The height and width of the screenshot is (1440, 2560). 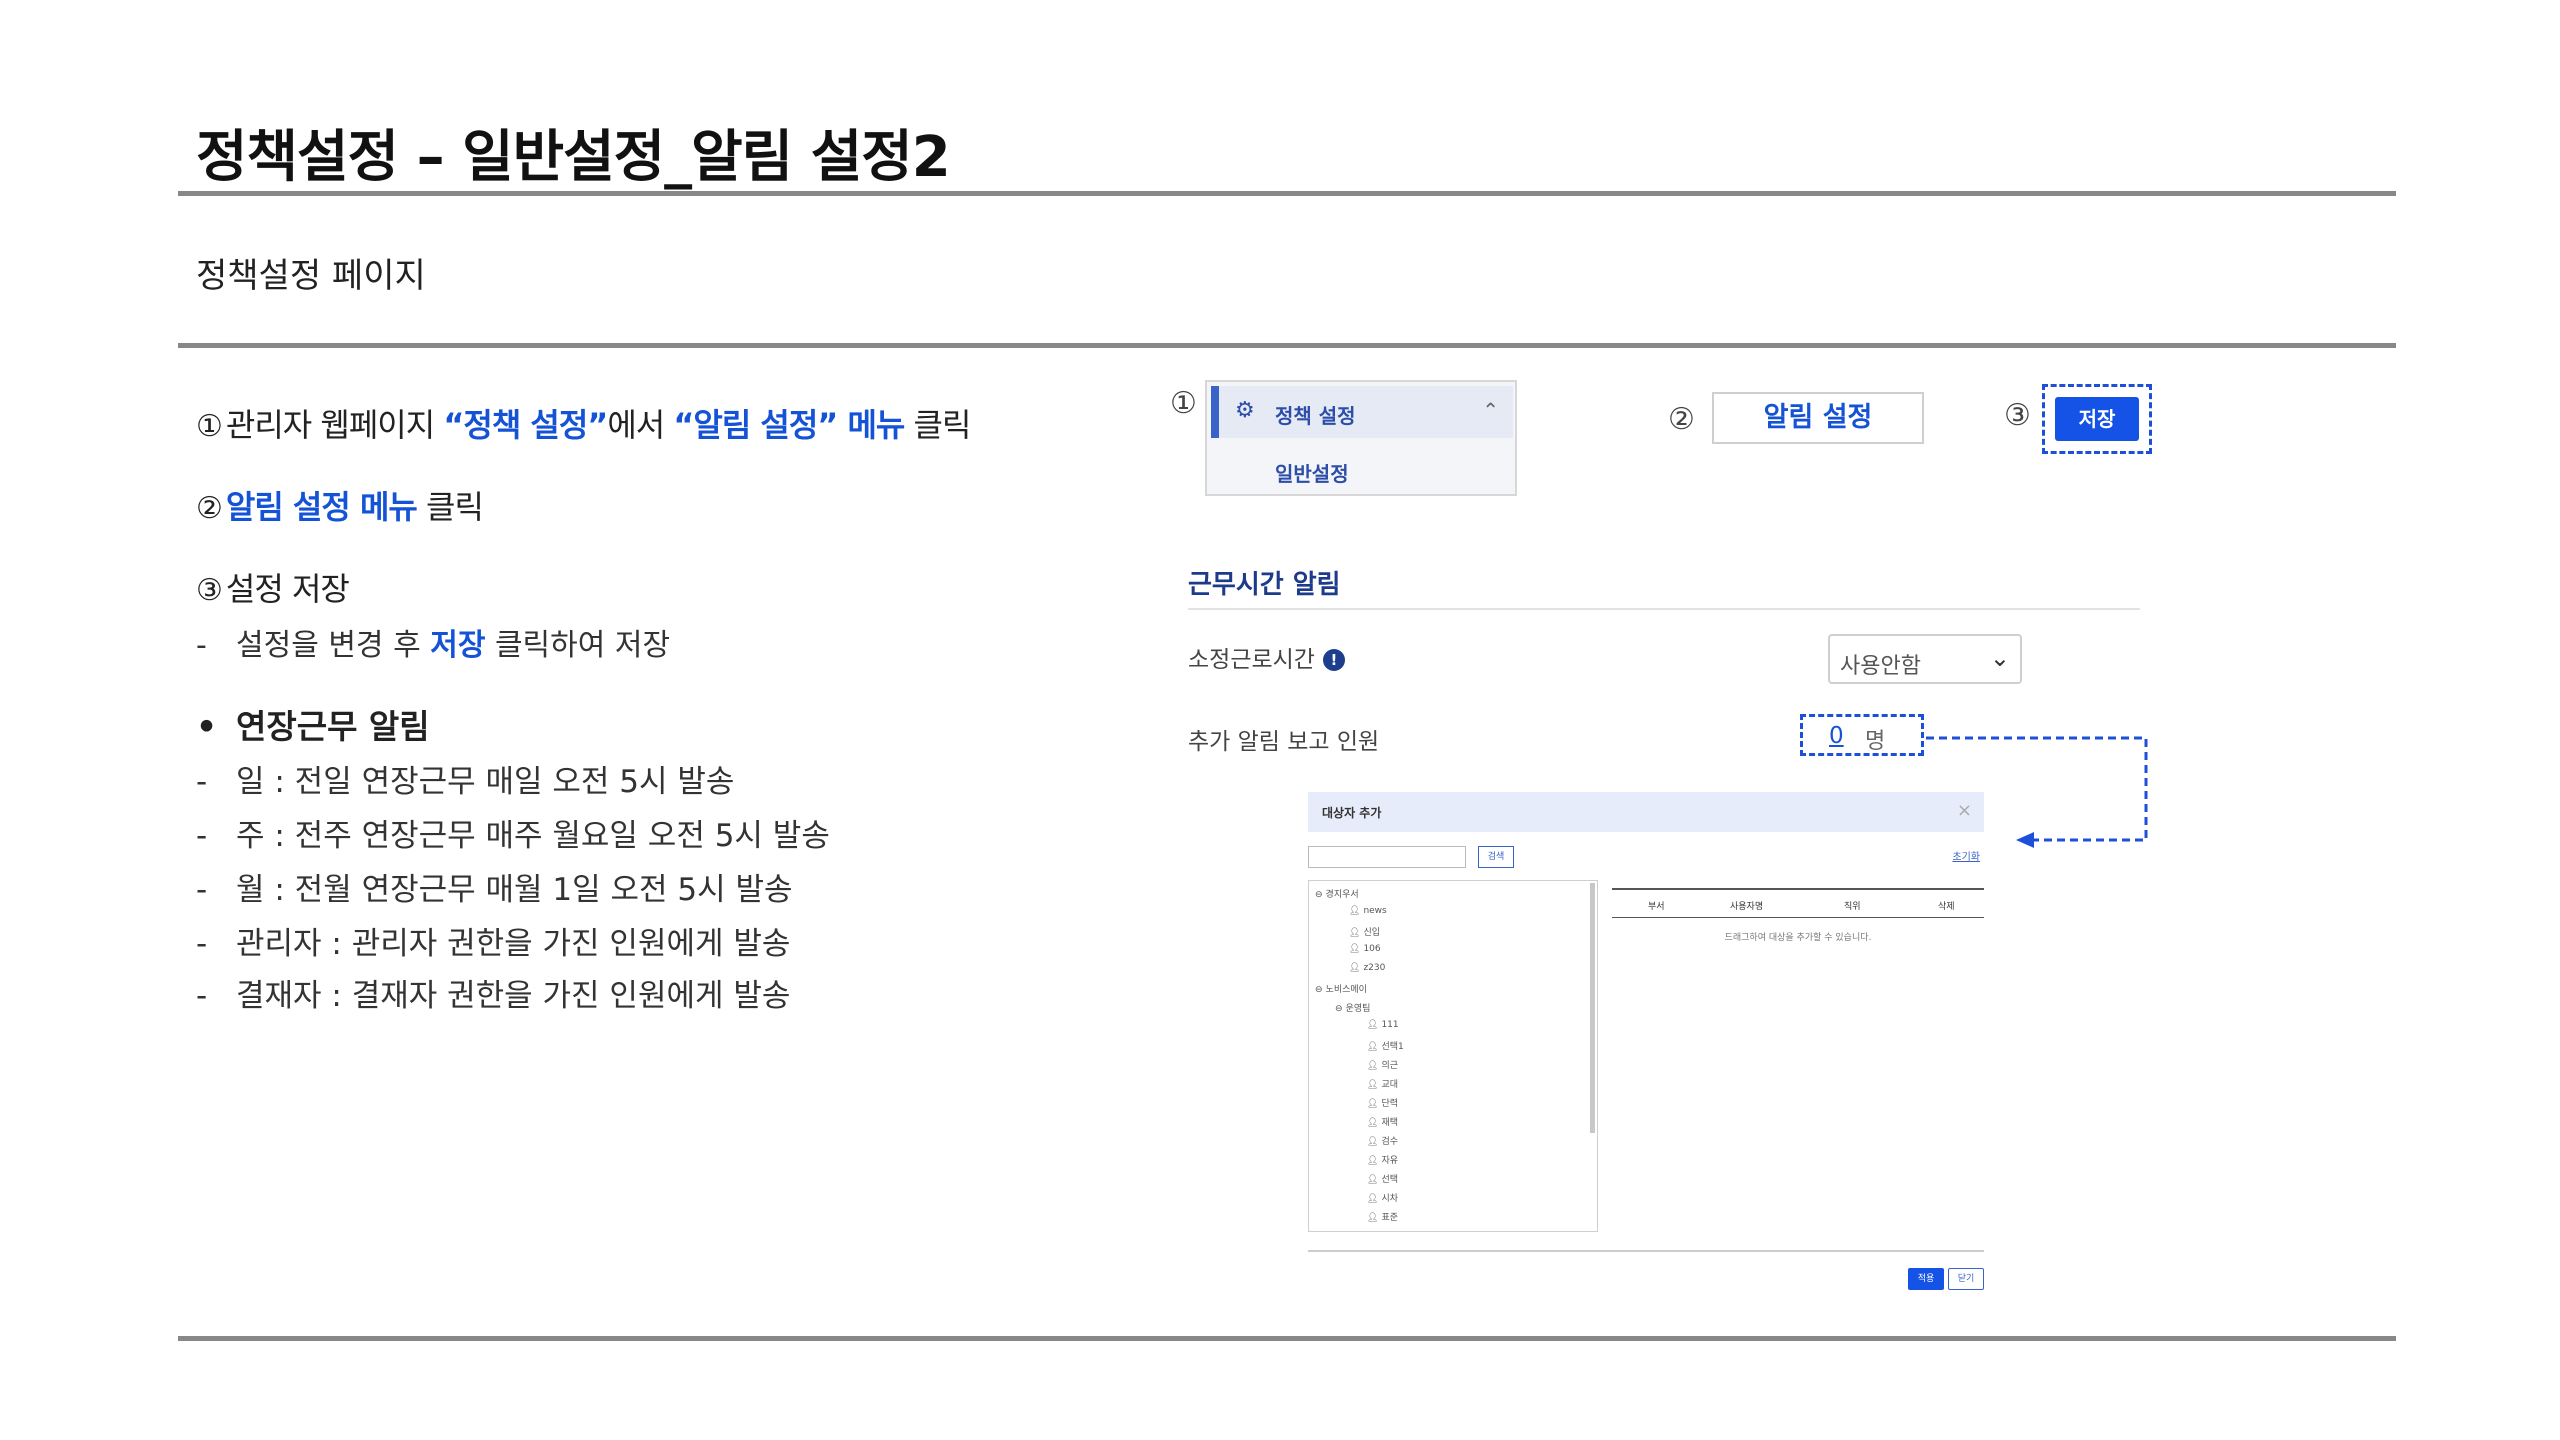 What do you see at coordinates (1389, 1066) in the screenshot?
I see `tree-node-label: 의근` at bounding box center [1389, 1066].